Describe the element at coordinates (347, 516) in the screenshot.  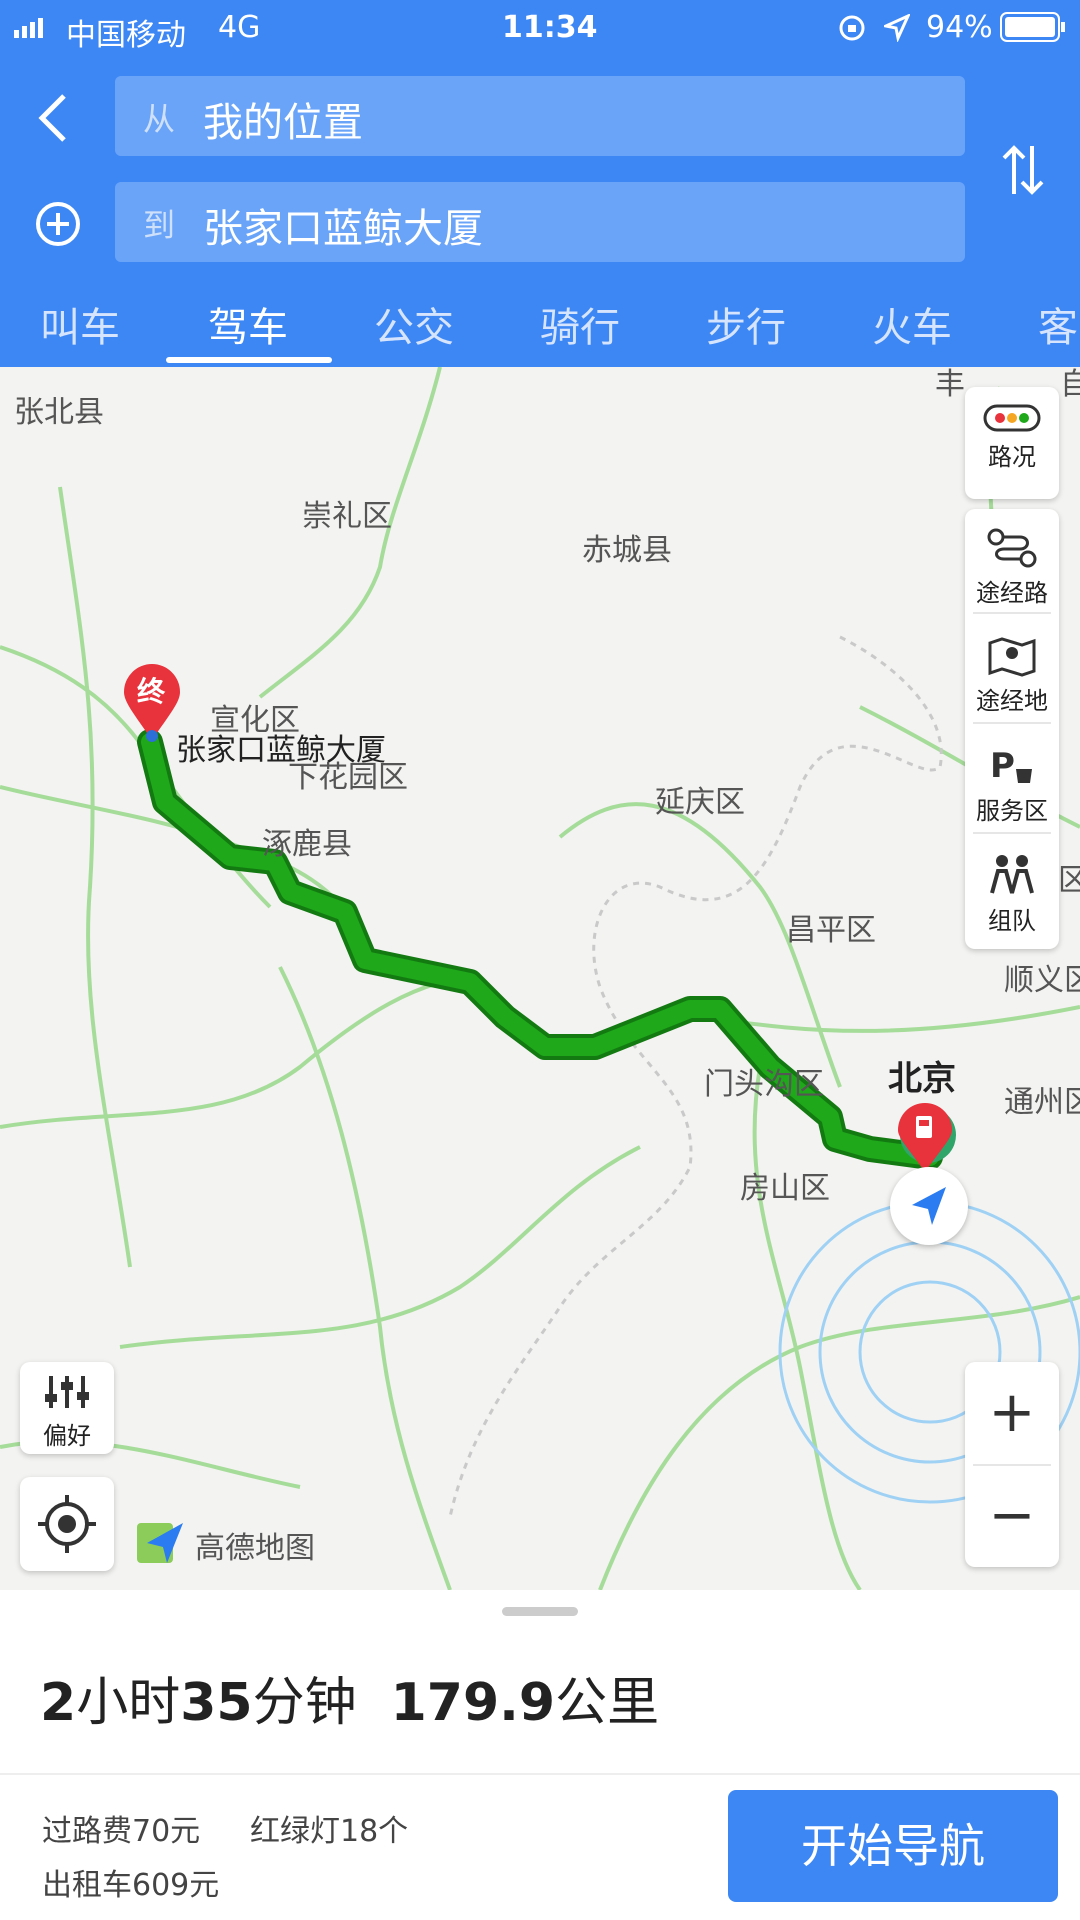
I see `place-chongli: 崇礼区` at that location.